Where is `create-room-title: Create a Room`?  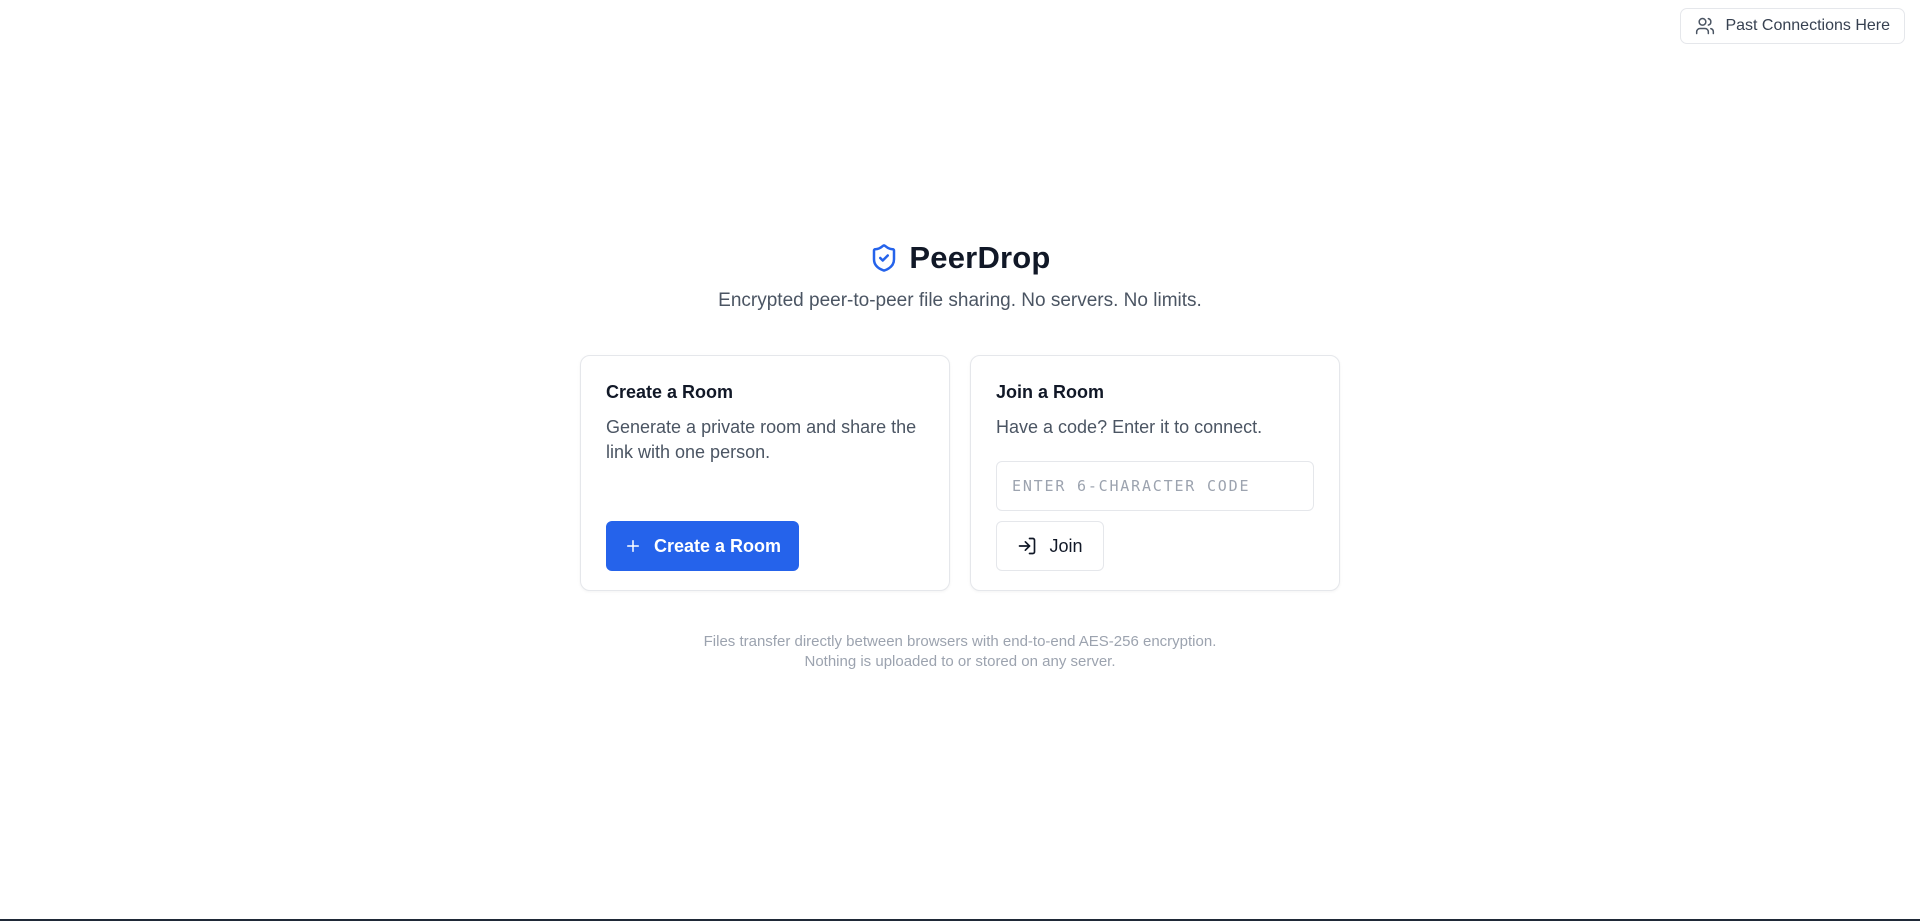
create-room-title: Create a Room is located at coordinates (670, 392).